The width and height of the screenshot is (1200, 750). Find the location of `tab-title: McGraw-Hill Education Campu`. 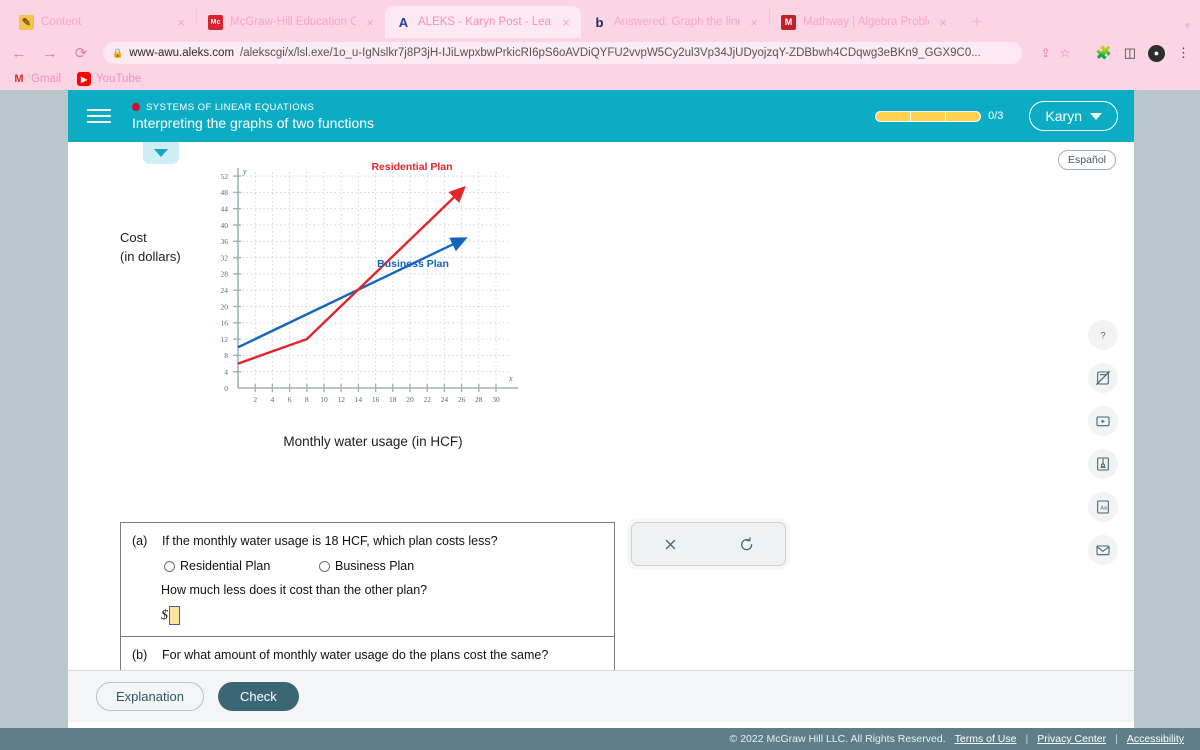

tab-title: McGraw-Hill Education Campu is located at coordinates (293, 22).